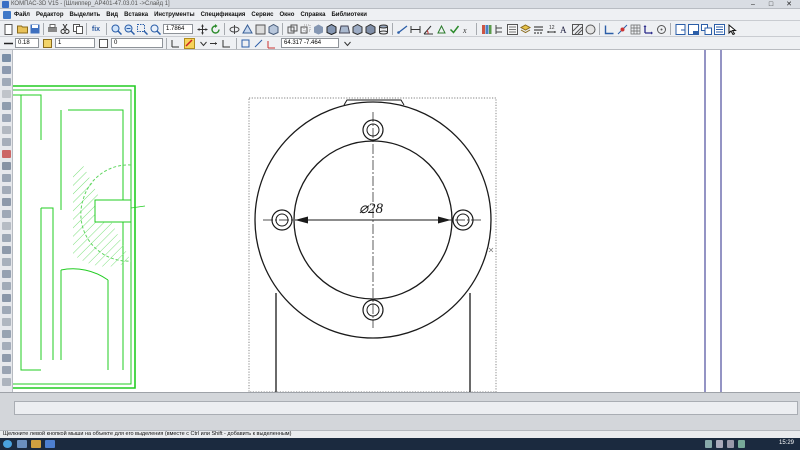  Describe the element at coordinates (708, 444) in the screenshot. I see `tray-network-icon` at that location.